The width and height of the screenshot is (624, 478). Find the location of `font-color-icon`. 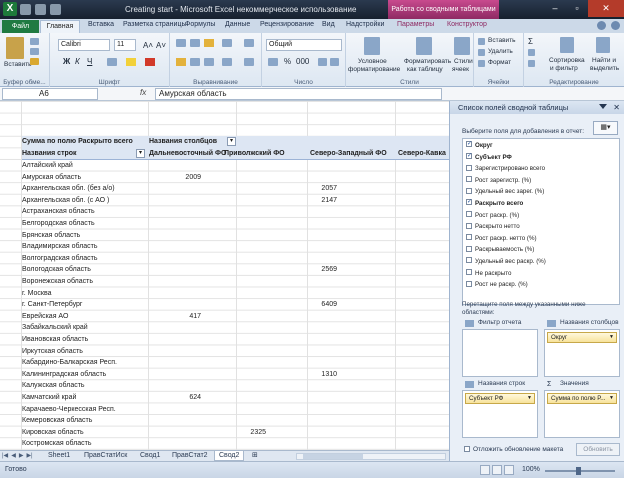

font-color-icon is located at coordinates (150, 62).